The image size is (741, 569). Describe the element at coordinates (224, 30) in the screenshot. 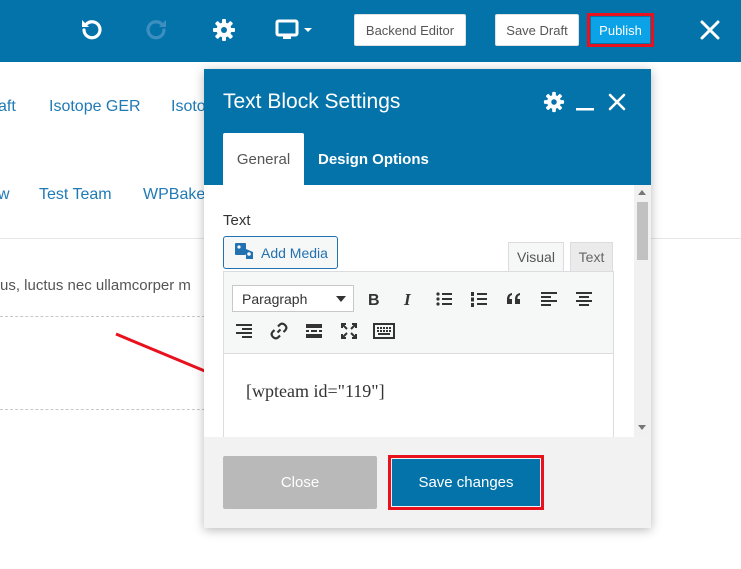

I see `settings-gear-icon` at that location.